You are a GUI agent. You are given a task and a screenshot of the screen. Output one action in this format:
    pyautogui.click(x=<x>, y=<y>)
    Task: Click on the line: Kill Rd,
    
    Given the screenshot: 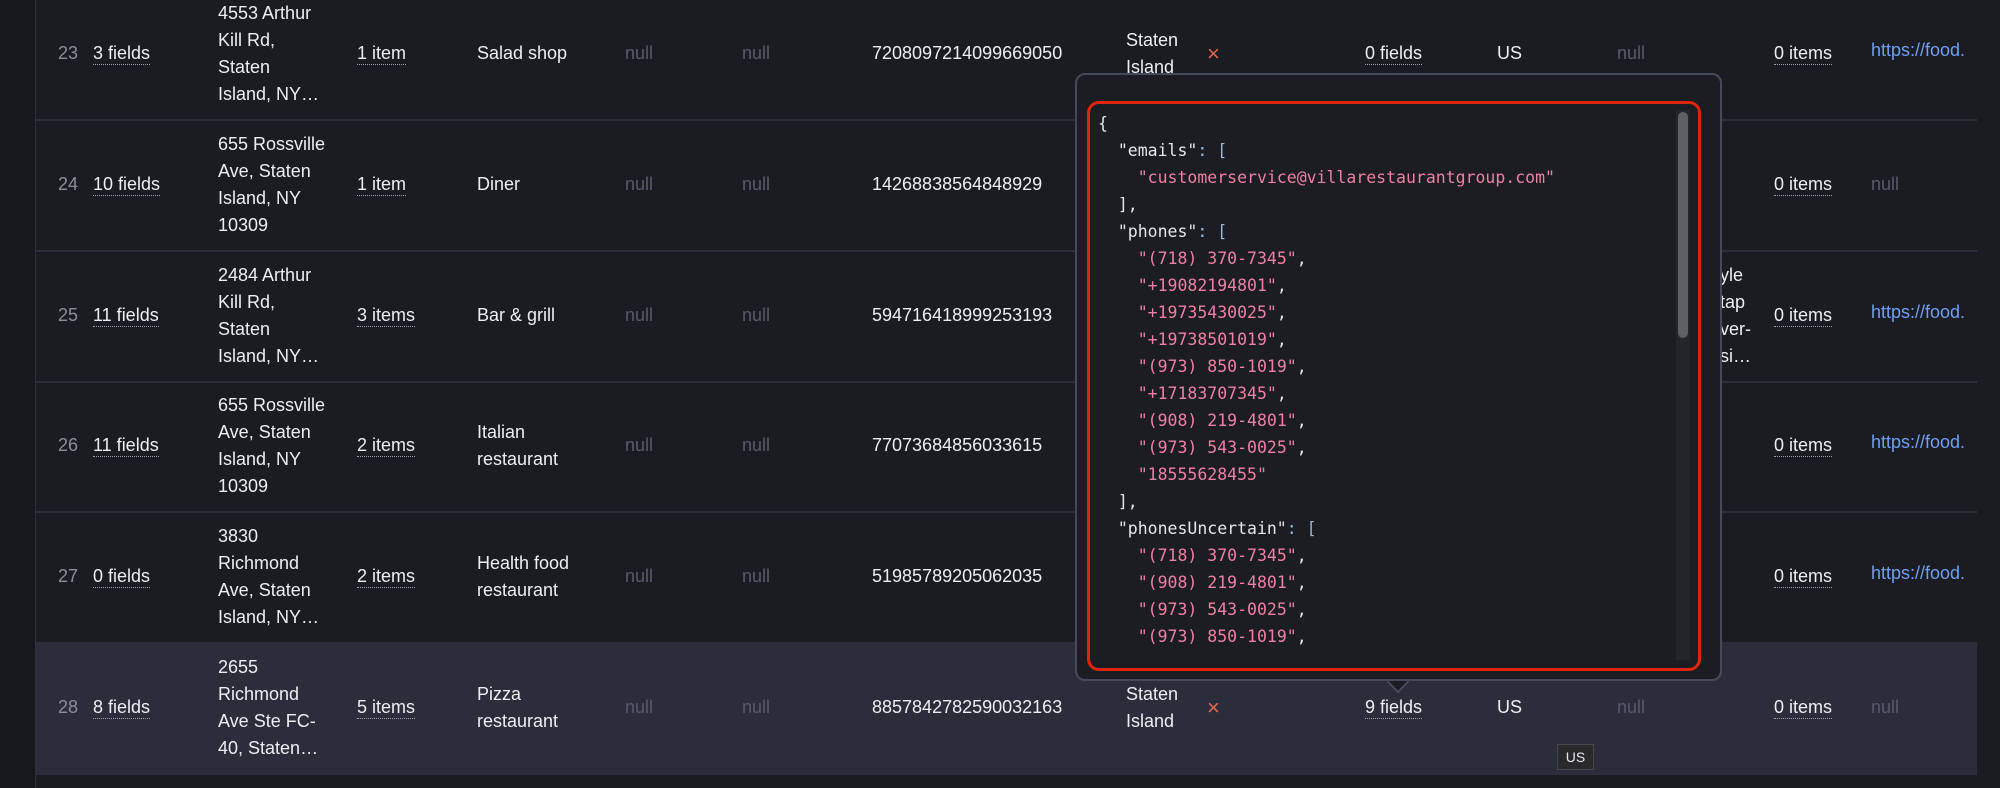 What is the action you would take?
    pyautogui.click(x=247, y=39)
    